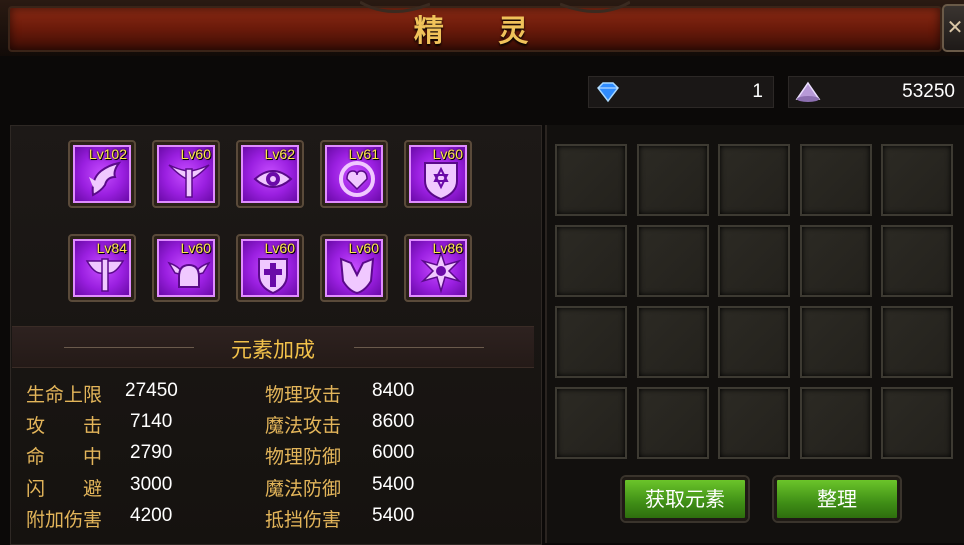  Describe the element at coordinates (363, 154) in the screenshot. I see `spirit-level: Lv61` at that location.